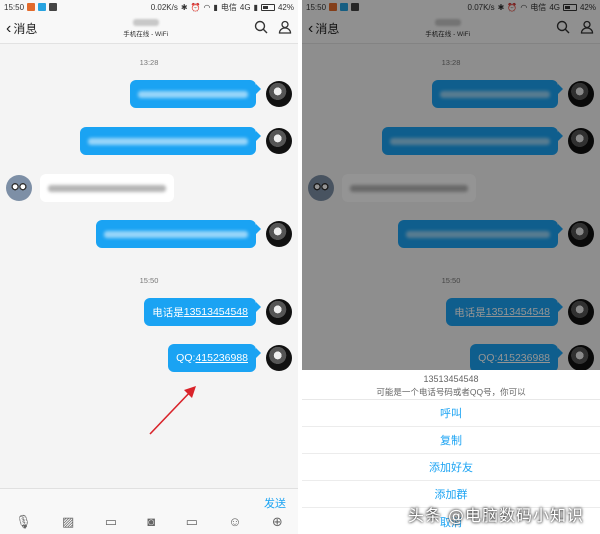 The height and width of the screenshot is (534, 600). Describe the element at coordinates (234, 522) in the screenshot. I see `emoji-icon: ☺` at that location.